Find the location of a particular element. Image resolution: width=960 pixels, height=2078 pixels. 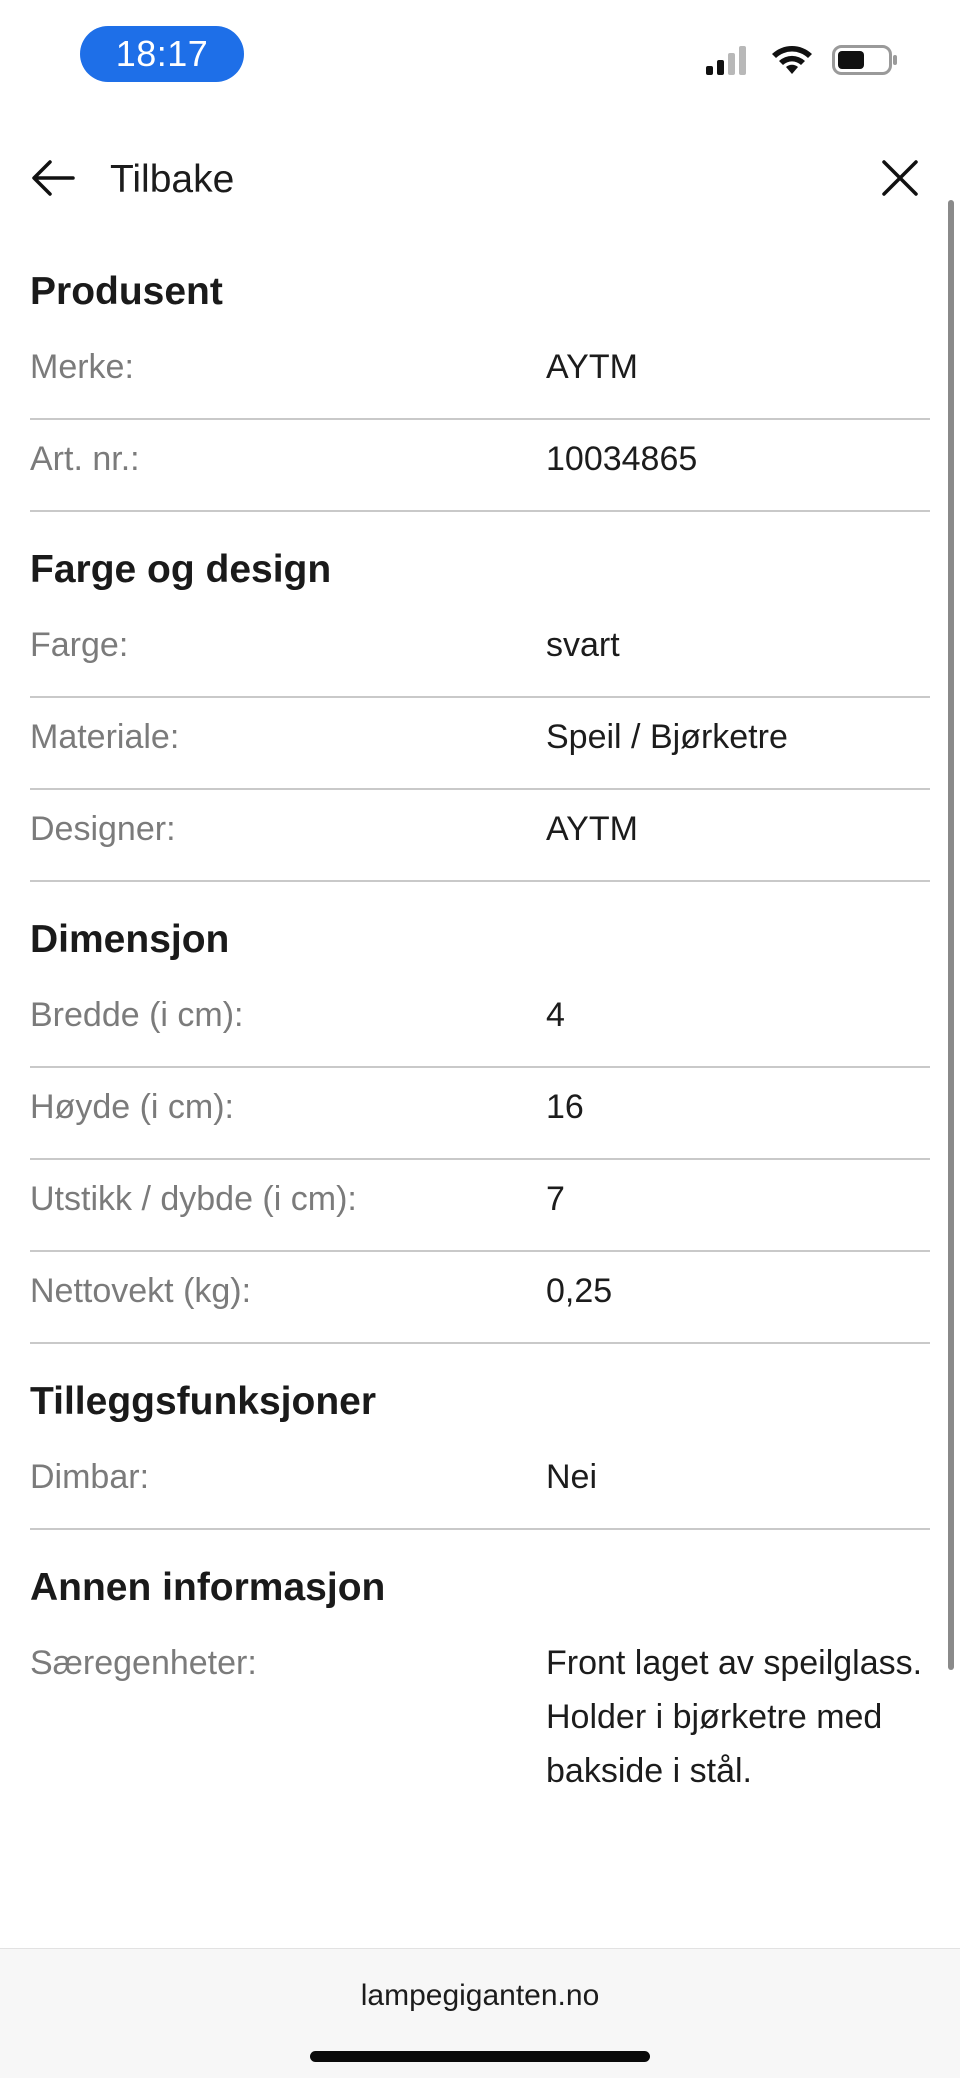

status-icons is located at coordinates (801, 62).